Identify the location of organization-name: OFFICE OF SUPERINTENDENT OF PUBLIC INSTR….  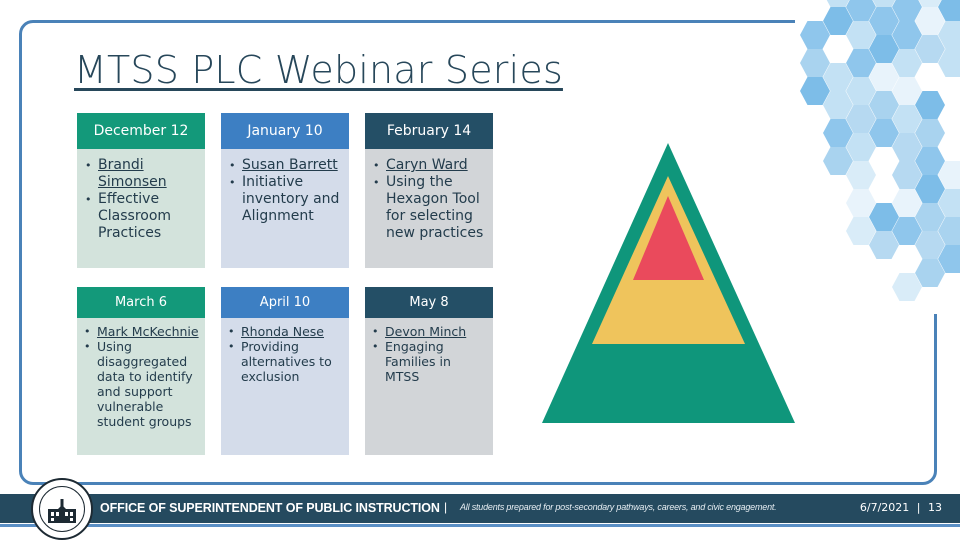
(270, 508).